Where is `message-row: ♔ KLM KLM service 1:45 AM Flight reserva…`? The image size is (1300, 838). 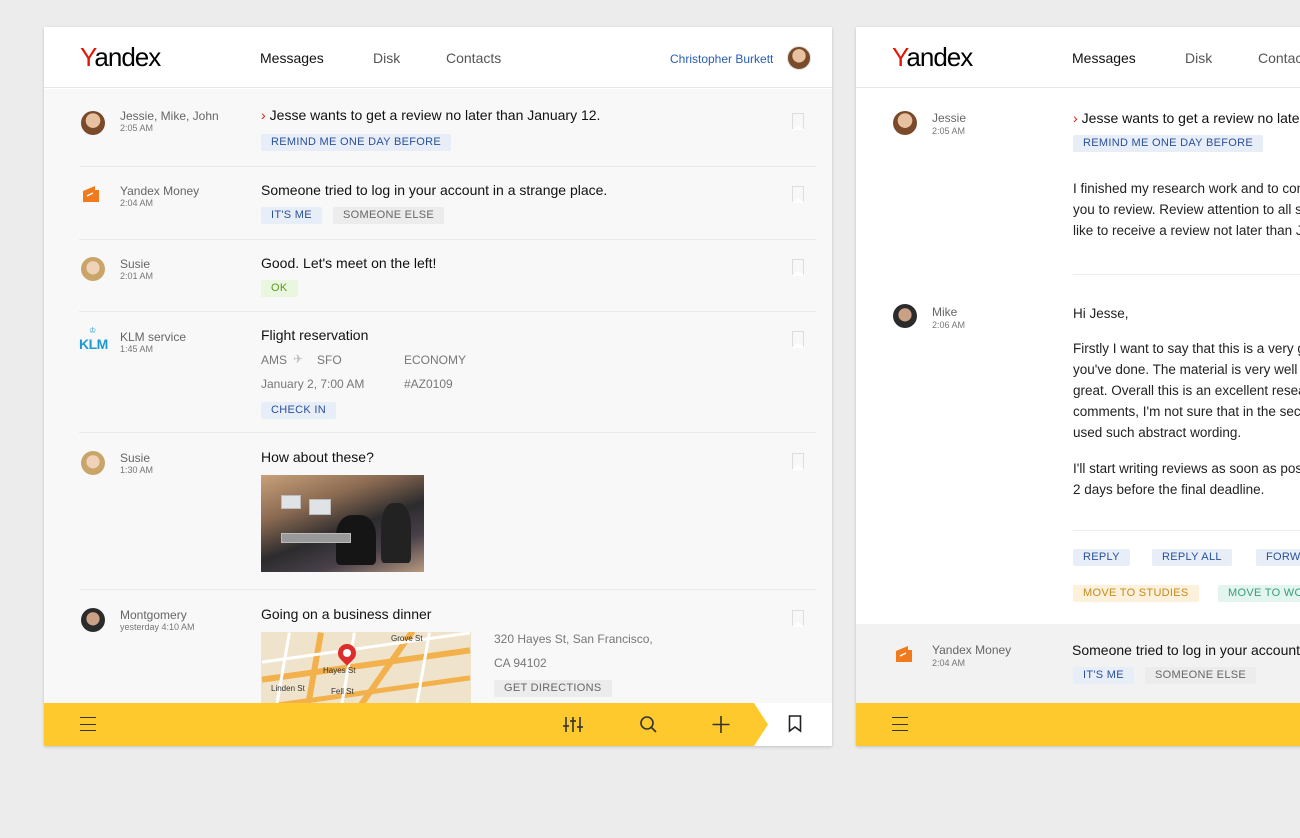 message-row: ♔ KLM KLM service 1:45 AM Flight reserva… is located at coordinates (447, 372).